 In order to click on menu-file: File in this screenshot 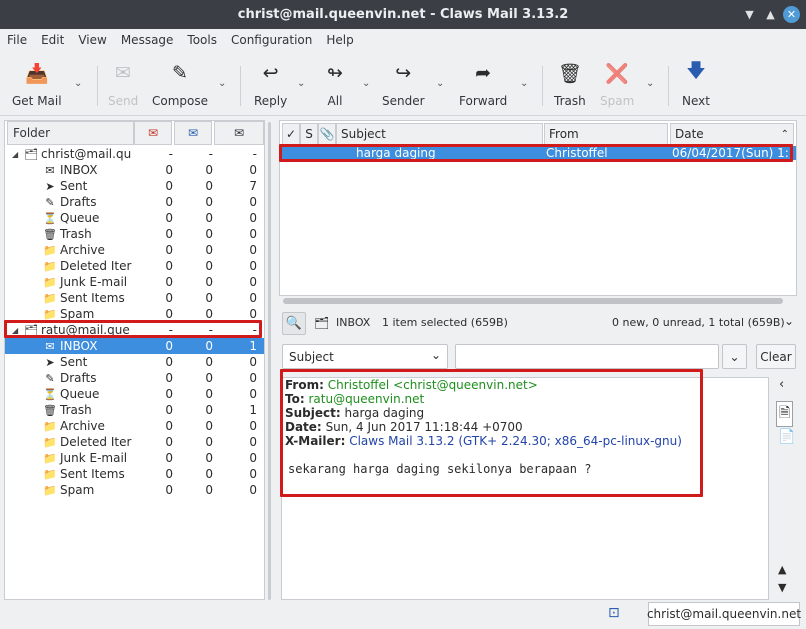, I will do `click(17, 40)`.